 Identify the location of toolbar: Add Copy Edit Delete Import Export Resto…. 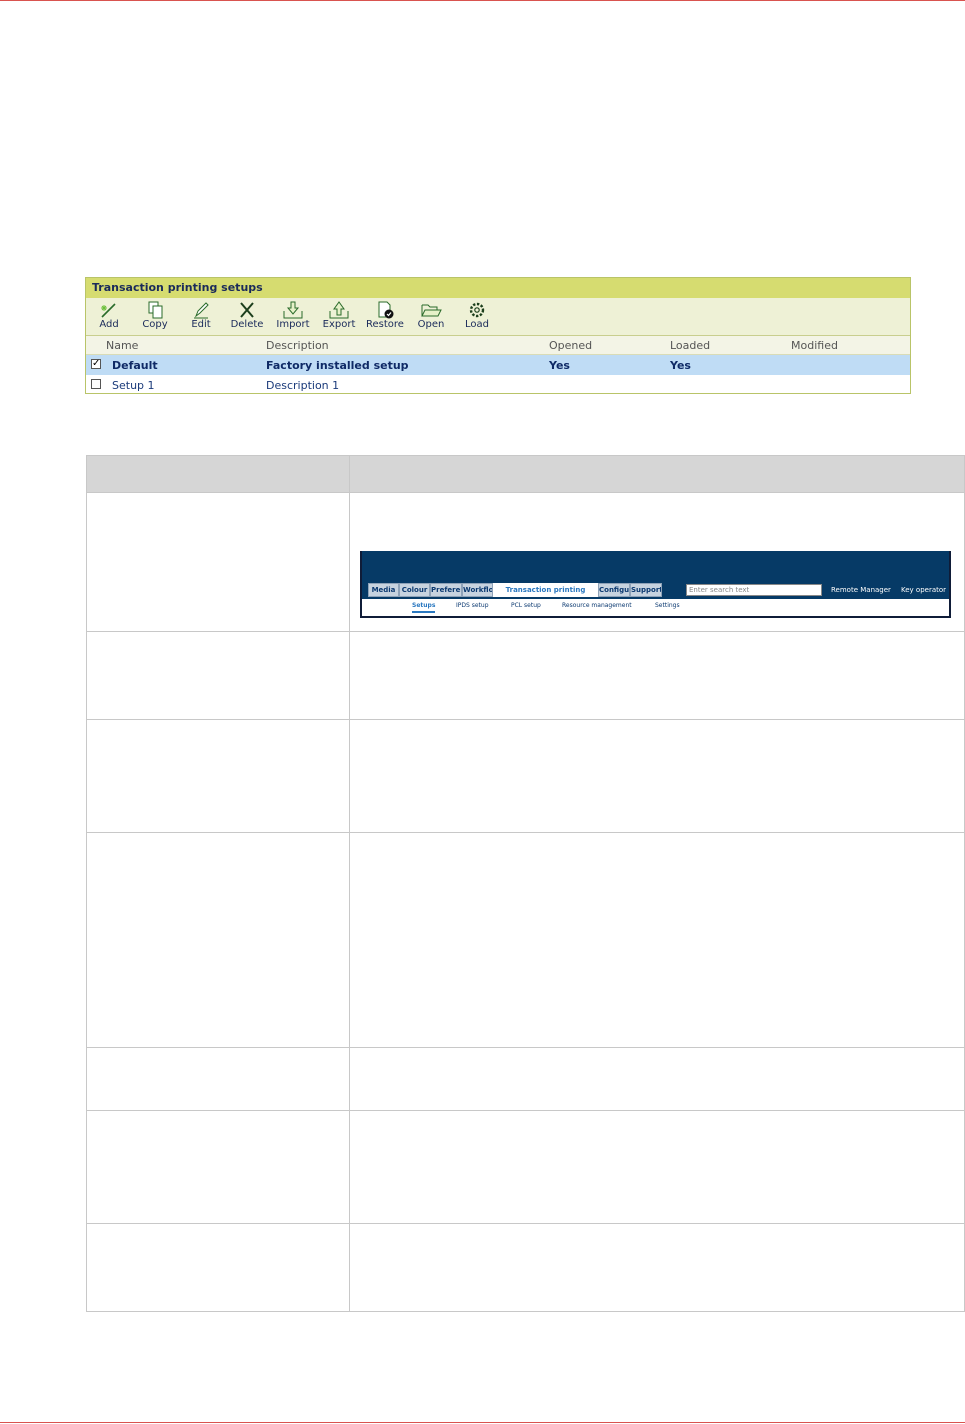
(498, 317).